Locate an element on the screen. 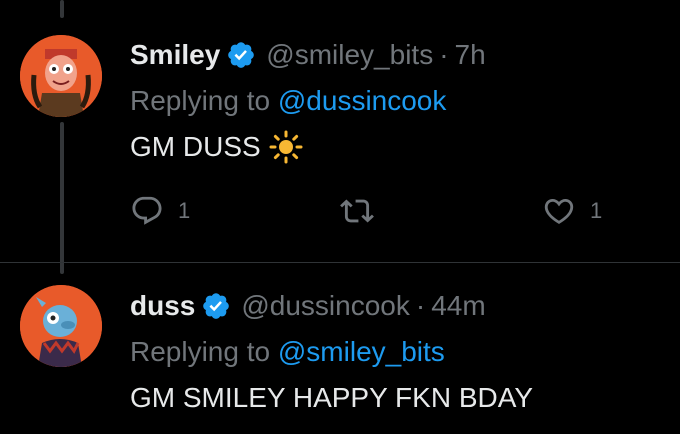 The height and width of the screenshot is (434, 680). avatar-smiley-image is located at coordinates (61, 76).